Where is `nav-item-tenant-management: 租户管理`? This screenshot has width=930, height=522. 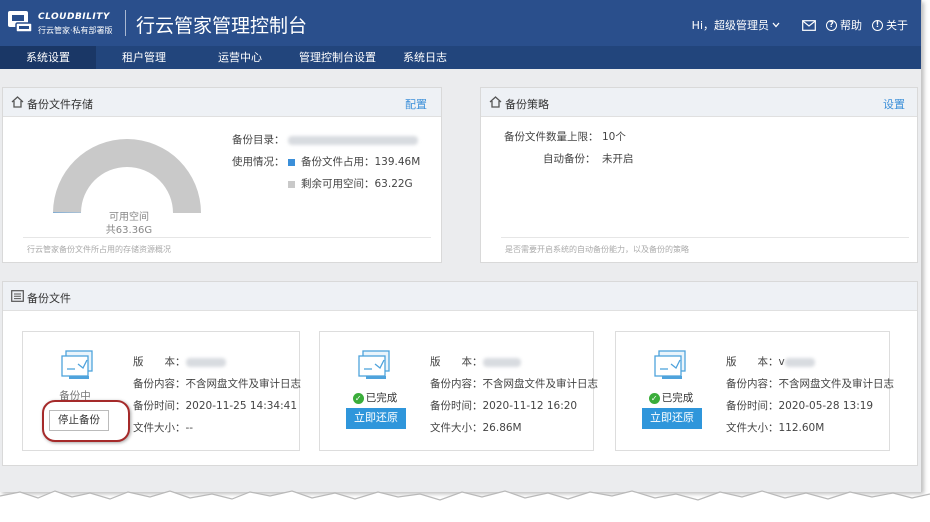
nav-item-tenant-management: 租户管理 is located at coordinates (144, 57).